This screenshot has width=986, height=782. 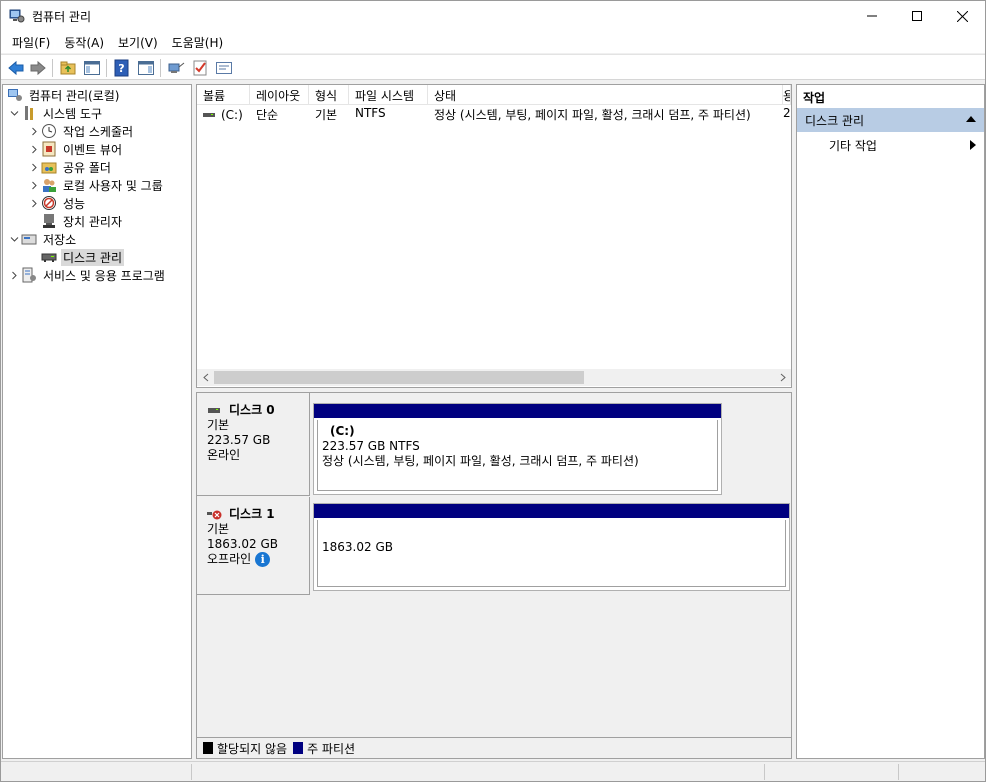 I want to click on tree-item-shared-folders: 공유 폴더, so click(x=70, y=167).